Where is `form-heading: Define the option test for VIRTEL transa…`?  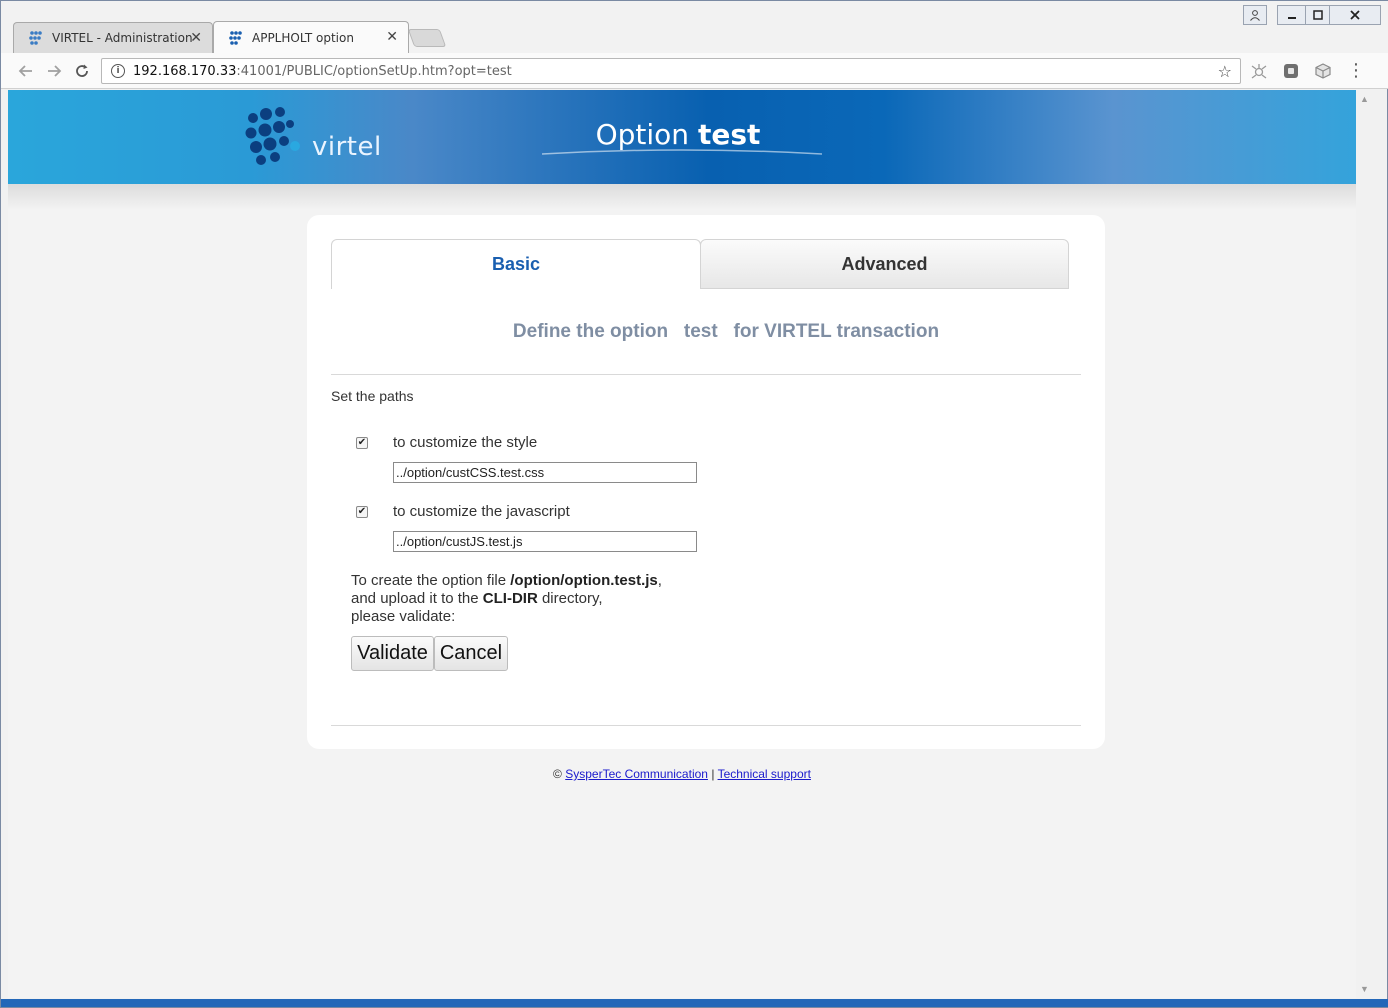
form-heading: Define the option test for VIRTEL transa… is located at coordinates (726, 331).